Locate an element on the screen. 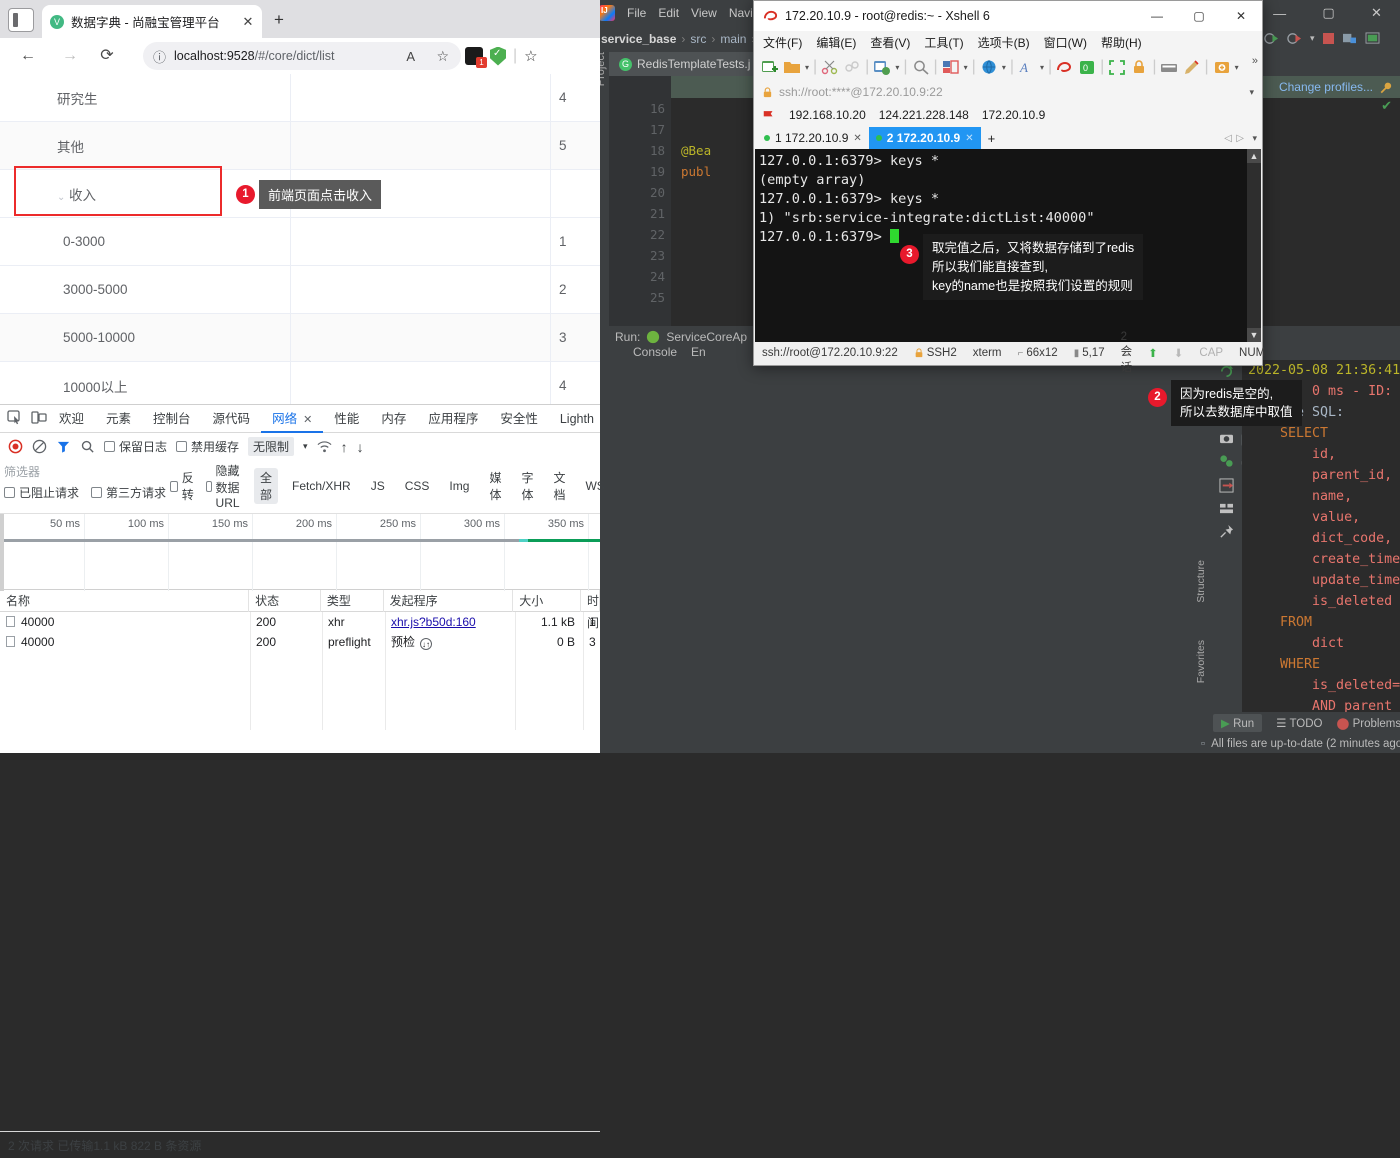 The height and width of the screenshot is (1158, 1400). back-button: ← is located at coordinates (28, 56).